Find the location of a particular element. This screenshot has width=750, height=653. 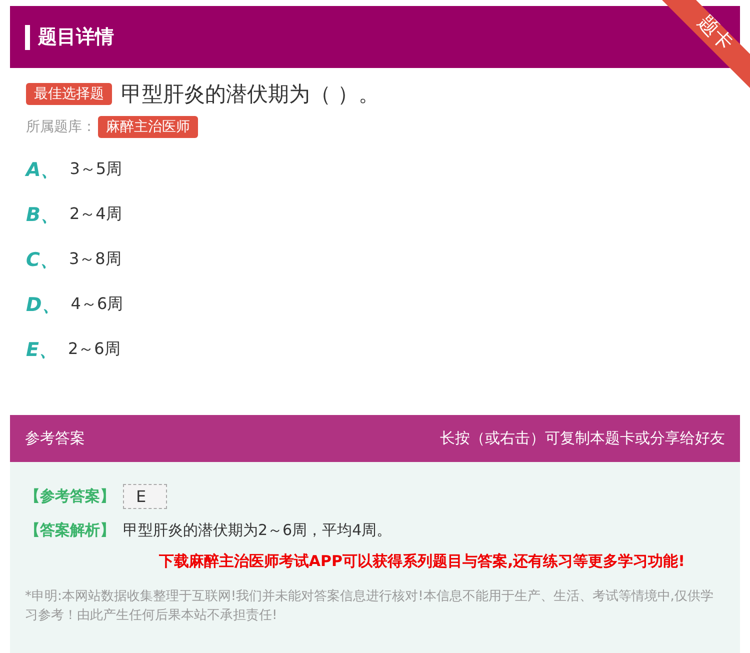

analysis-label: 【答案解析】 is located at coordinates (70, 530).